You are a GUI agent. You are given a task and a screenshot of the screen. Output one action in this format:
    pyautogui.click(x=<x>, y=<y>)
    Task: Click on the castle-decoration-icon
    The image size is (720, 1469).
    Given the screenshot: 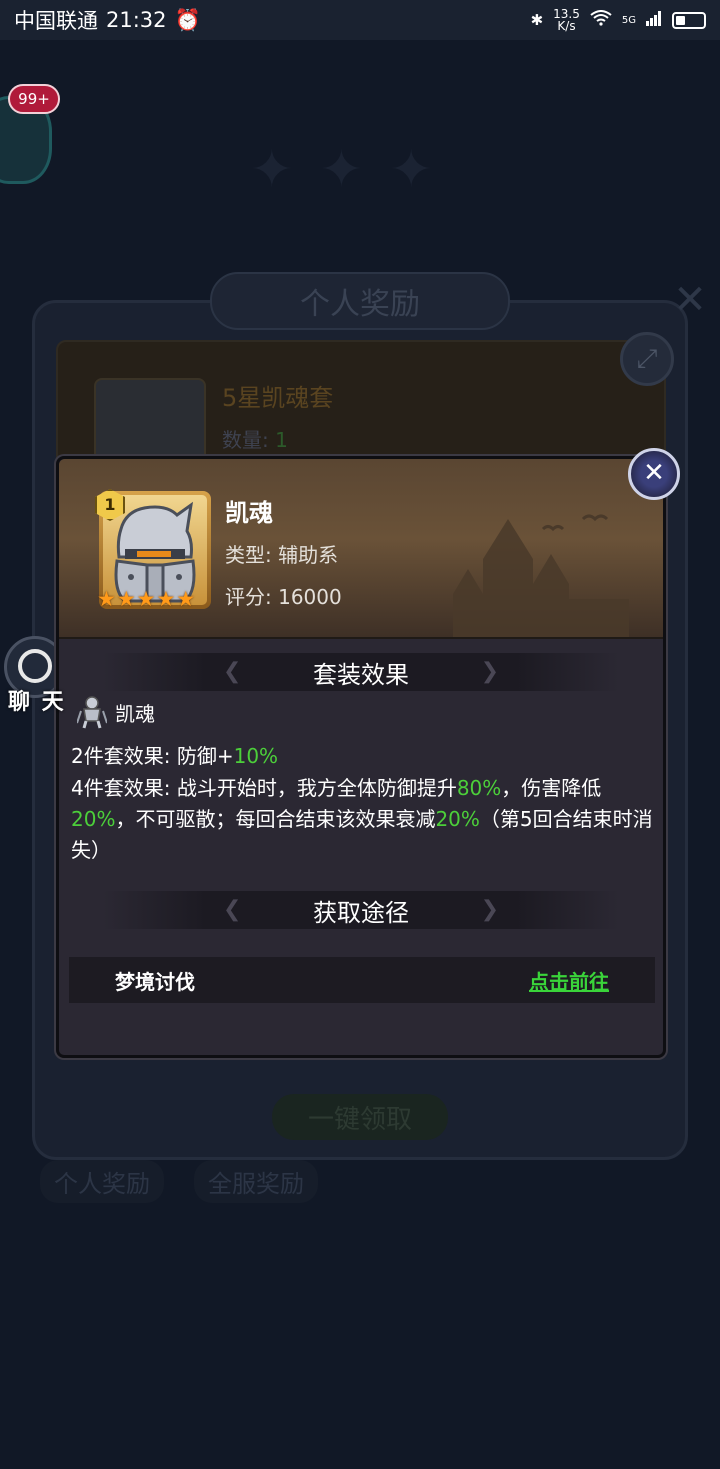 What is the action you would take?
    pyautogui.click(x=541, y=575)
    